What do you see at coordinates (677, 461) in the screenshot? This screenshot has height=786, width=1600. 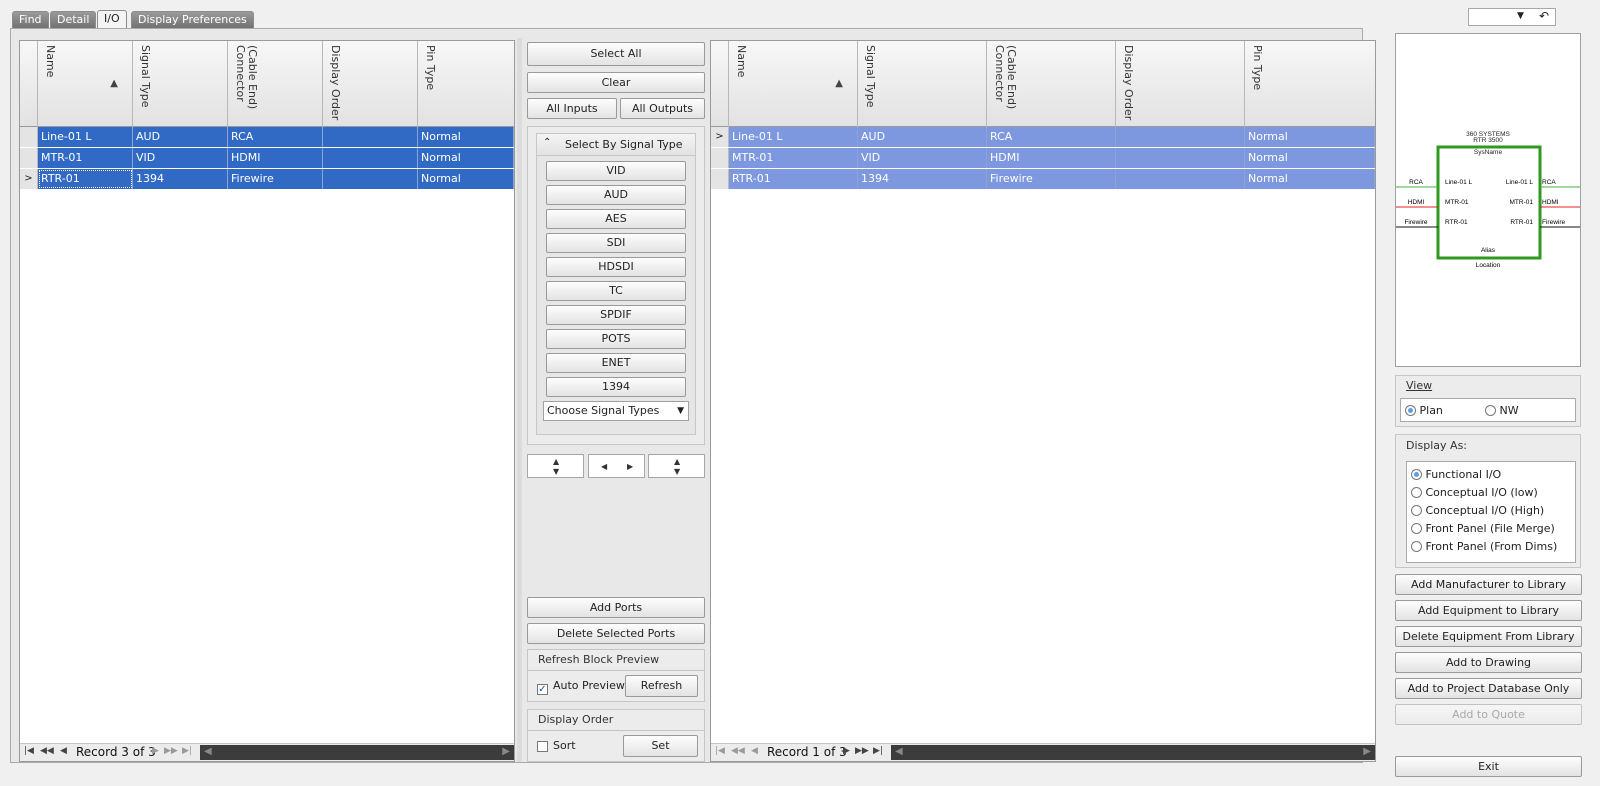 I see `spin-up-icon: ▲` at bounding box center [677, 461].